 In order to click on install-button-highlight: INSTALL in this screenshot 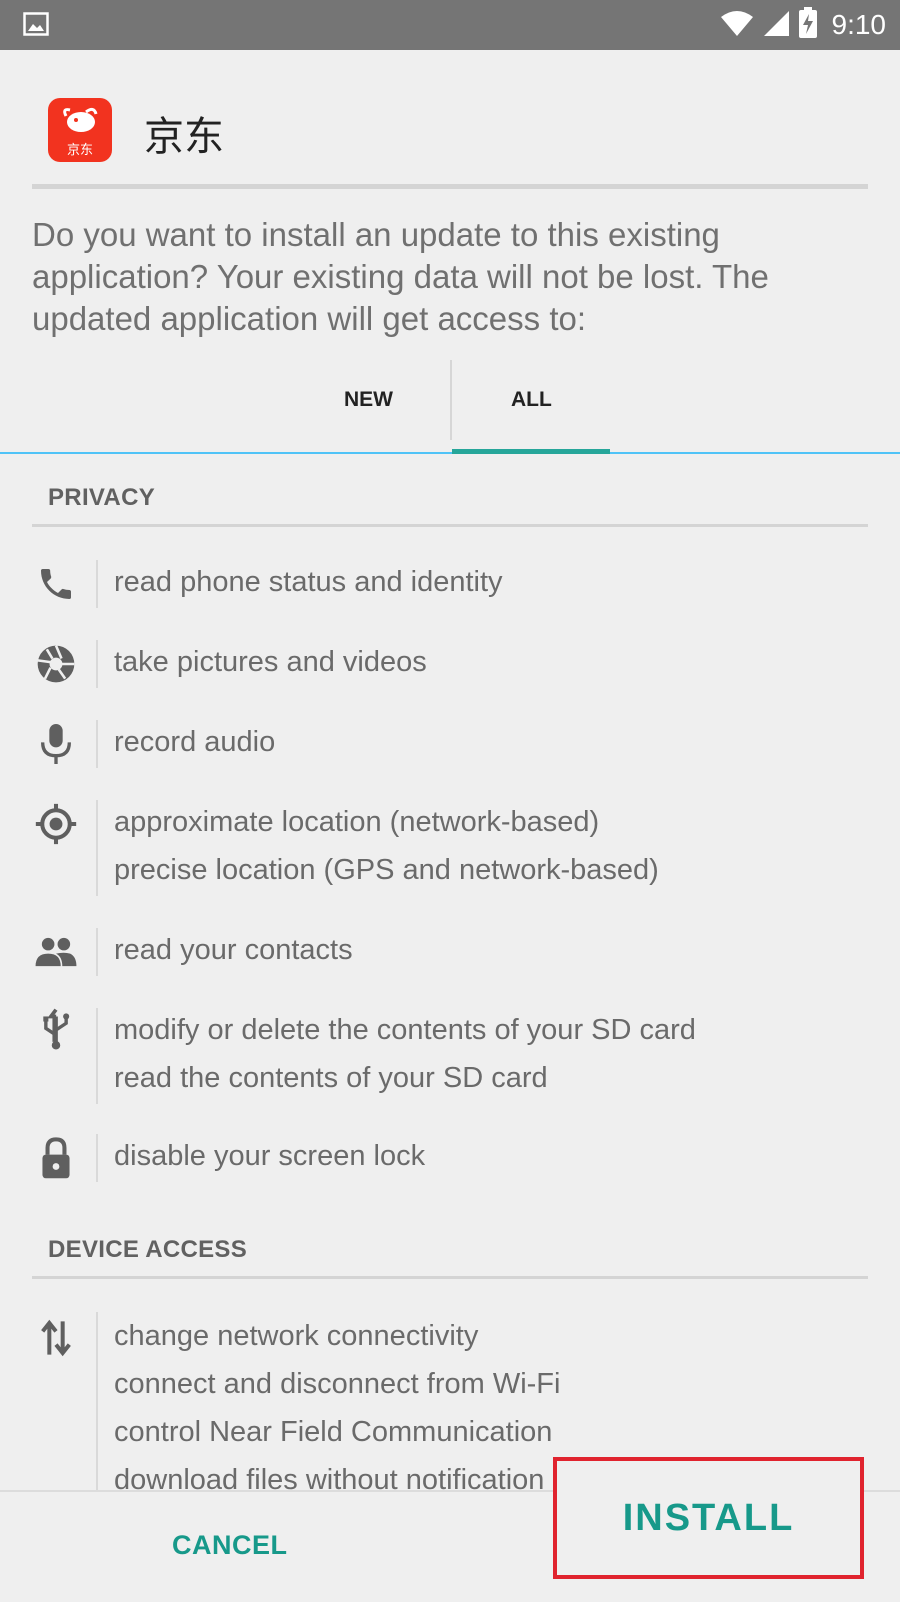, I will do `click(708, 1518)`.